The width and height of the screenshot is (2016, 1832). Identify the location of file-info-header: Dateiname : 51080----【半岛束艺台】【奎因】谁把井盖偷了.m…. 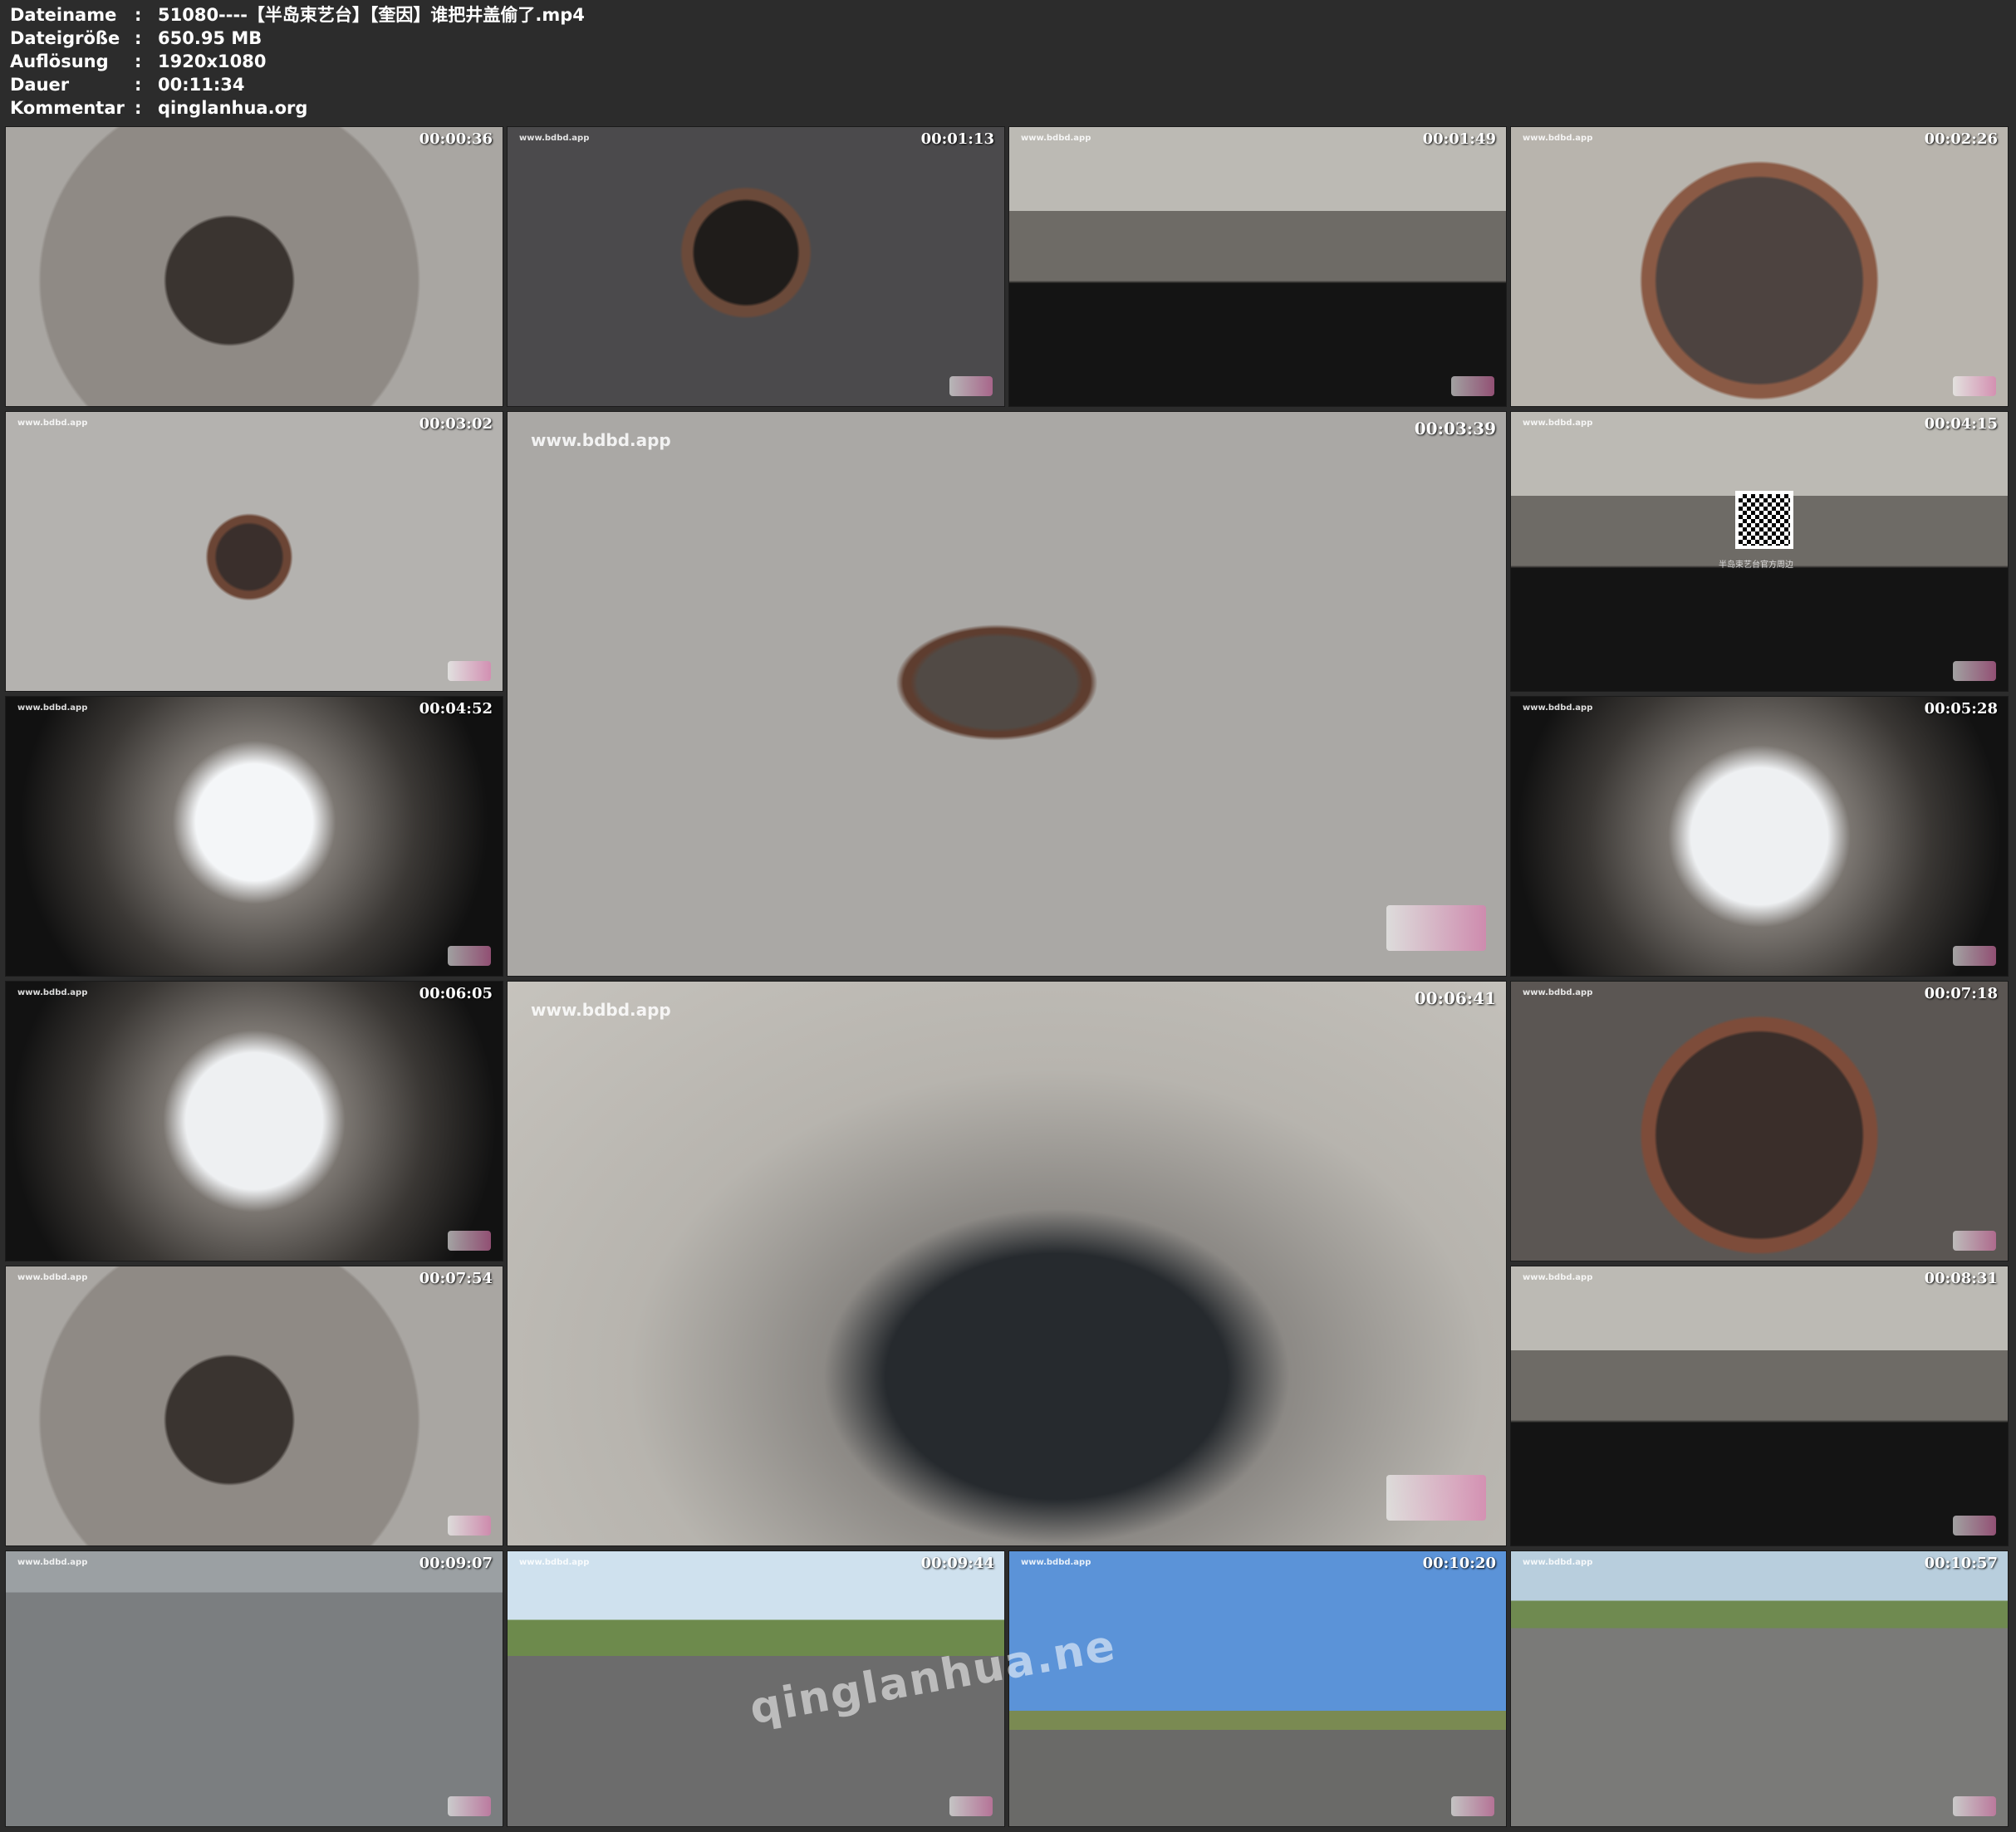
(297, 62).